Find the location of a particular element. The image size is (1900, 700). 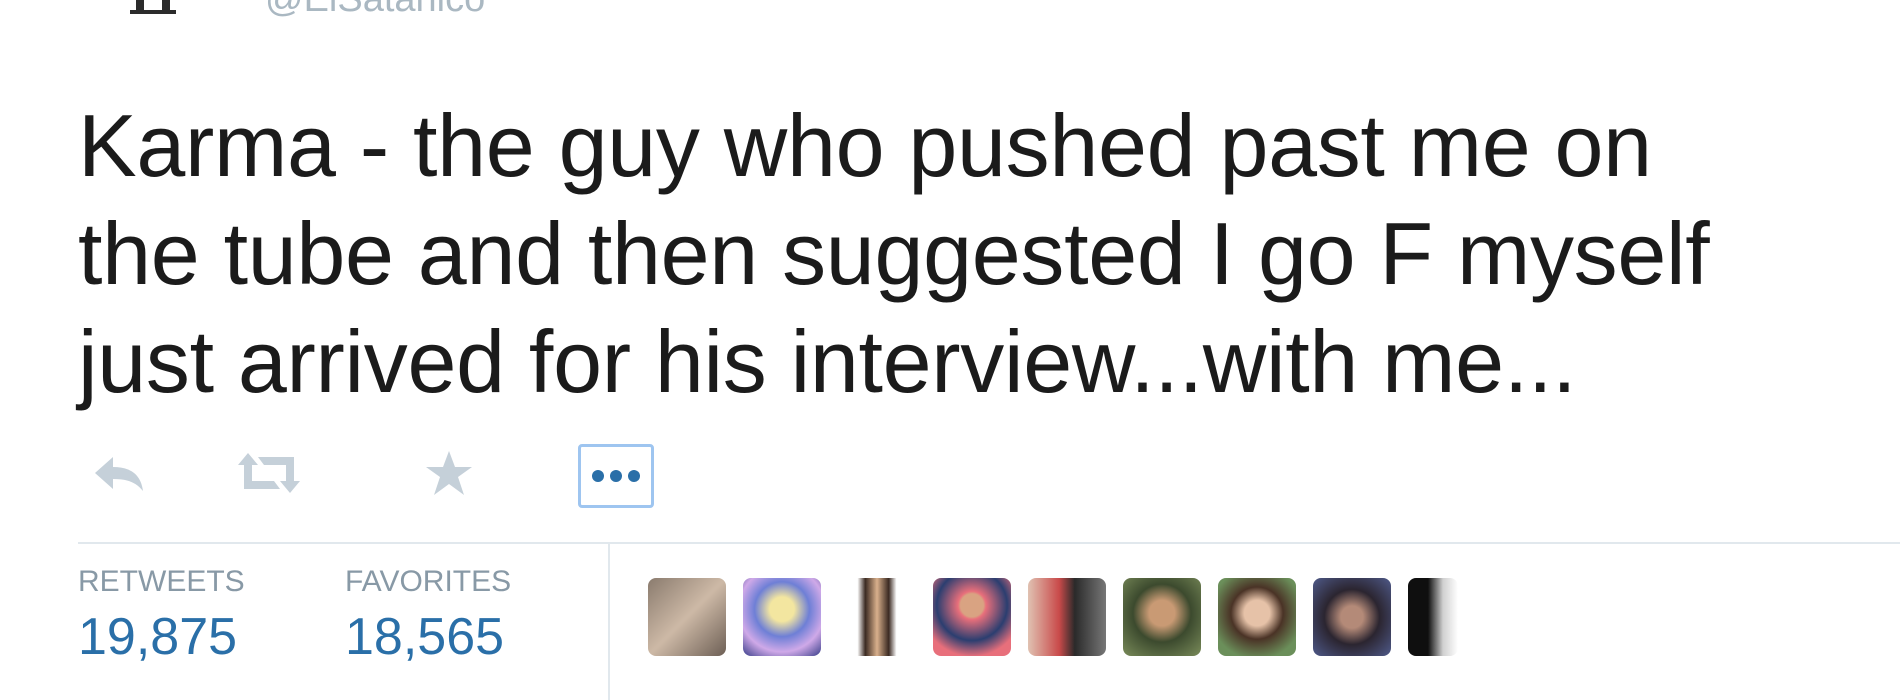

favorite-button is located at coordinates (449, 473).